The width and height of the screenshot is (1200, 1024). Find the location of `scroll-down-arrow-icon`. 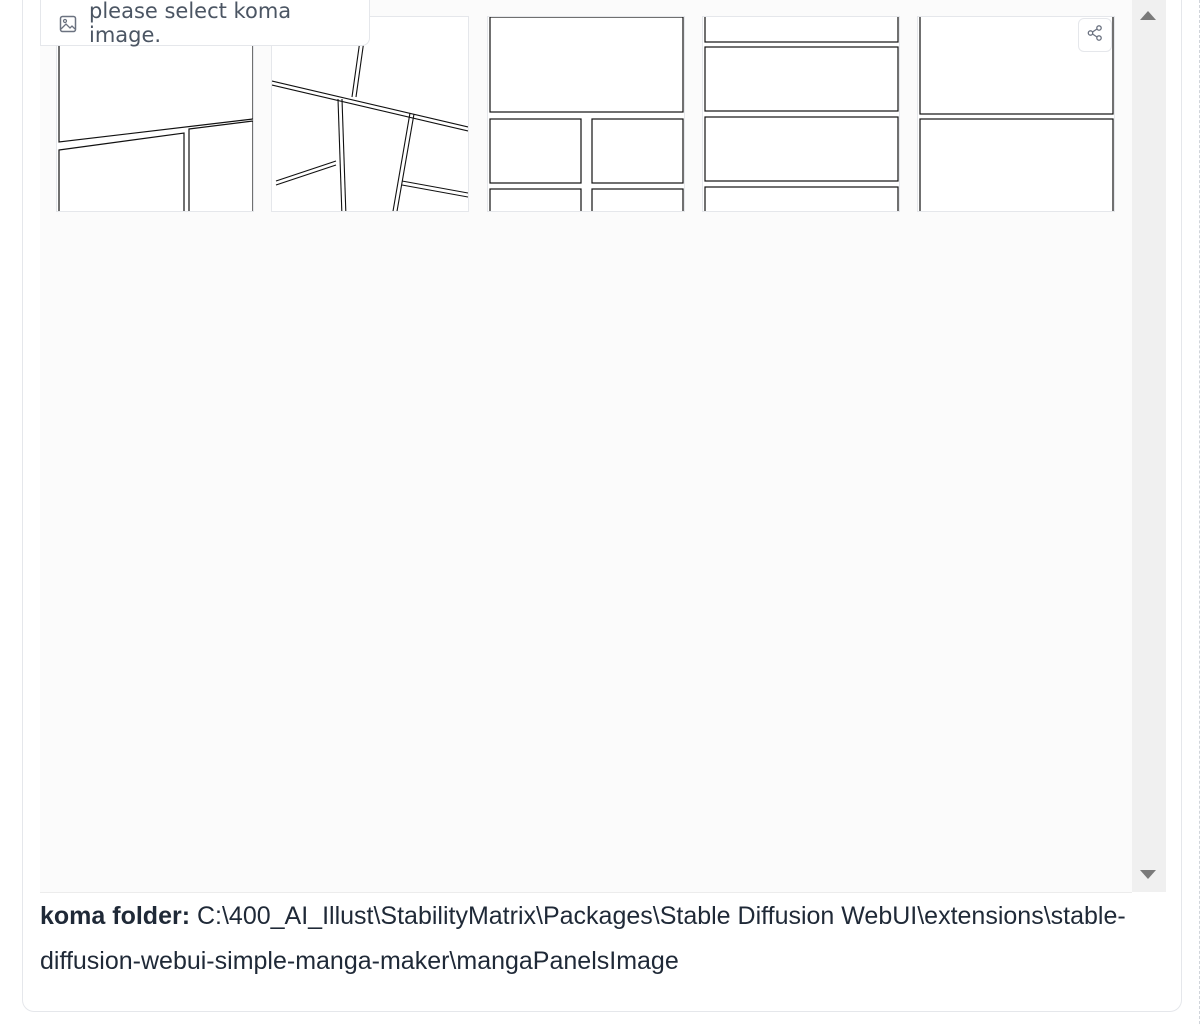

scroll-down-arrow-icon is located at coordinates (1148, 874).